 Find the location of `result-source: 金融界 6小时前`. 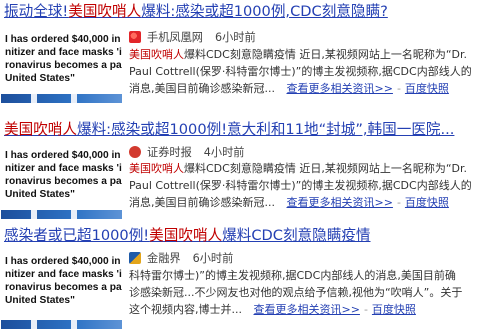

result-source: 金融界 6小时前 is located at coordinates (181, 258).